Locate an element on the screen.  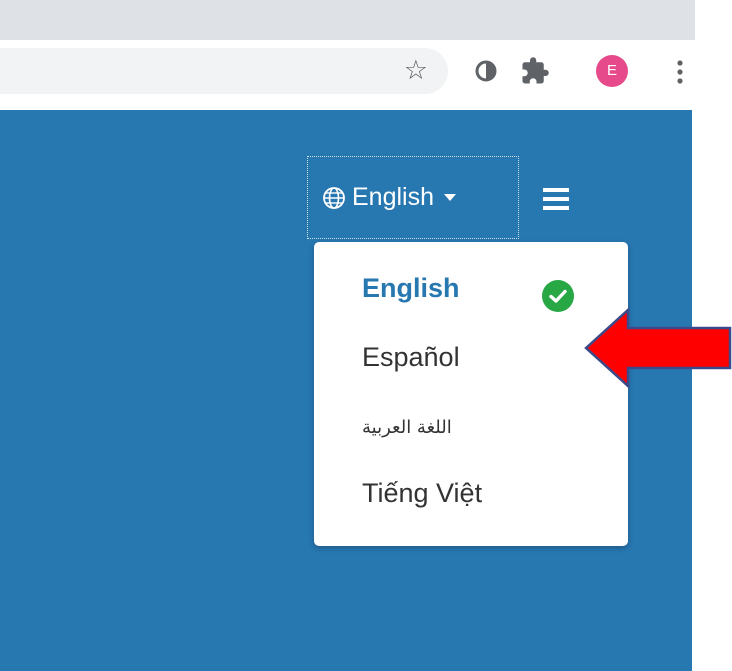
hamburger-icon is located at coordinates (556, 199).